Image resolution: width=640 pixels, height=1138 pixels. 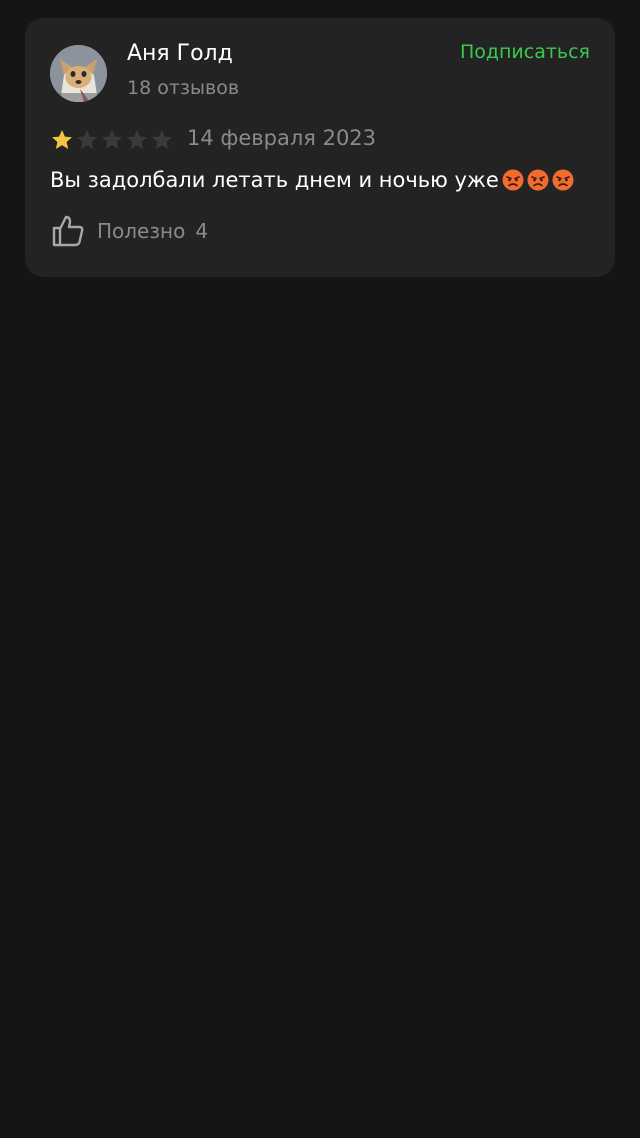 I want to click on author-name: Аня Голд, so click(x=180, y=53).